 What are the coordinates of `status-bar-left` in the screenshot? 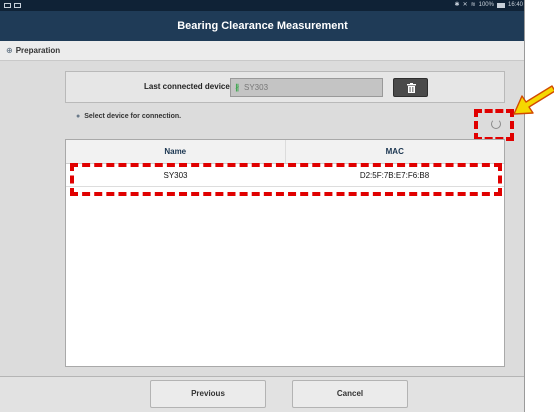 It's located at (12, 5).